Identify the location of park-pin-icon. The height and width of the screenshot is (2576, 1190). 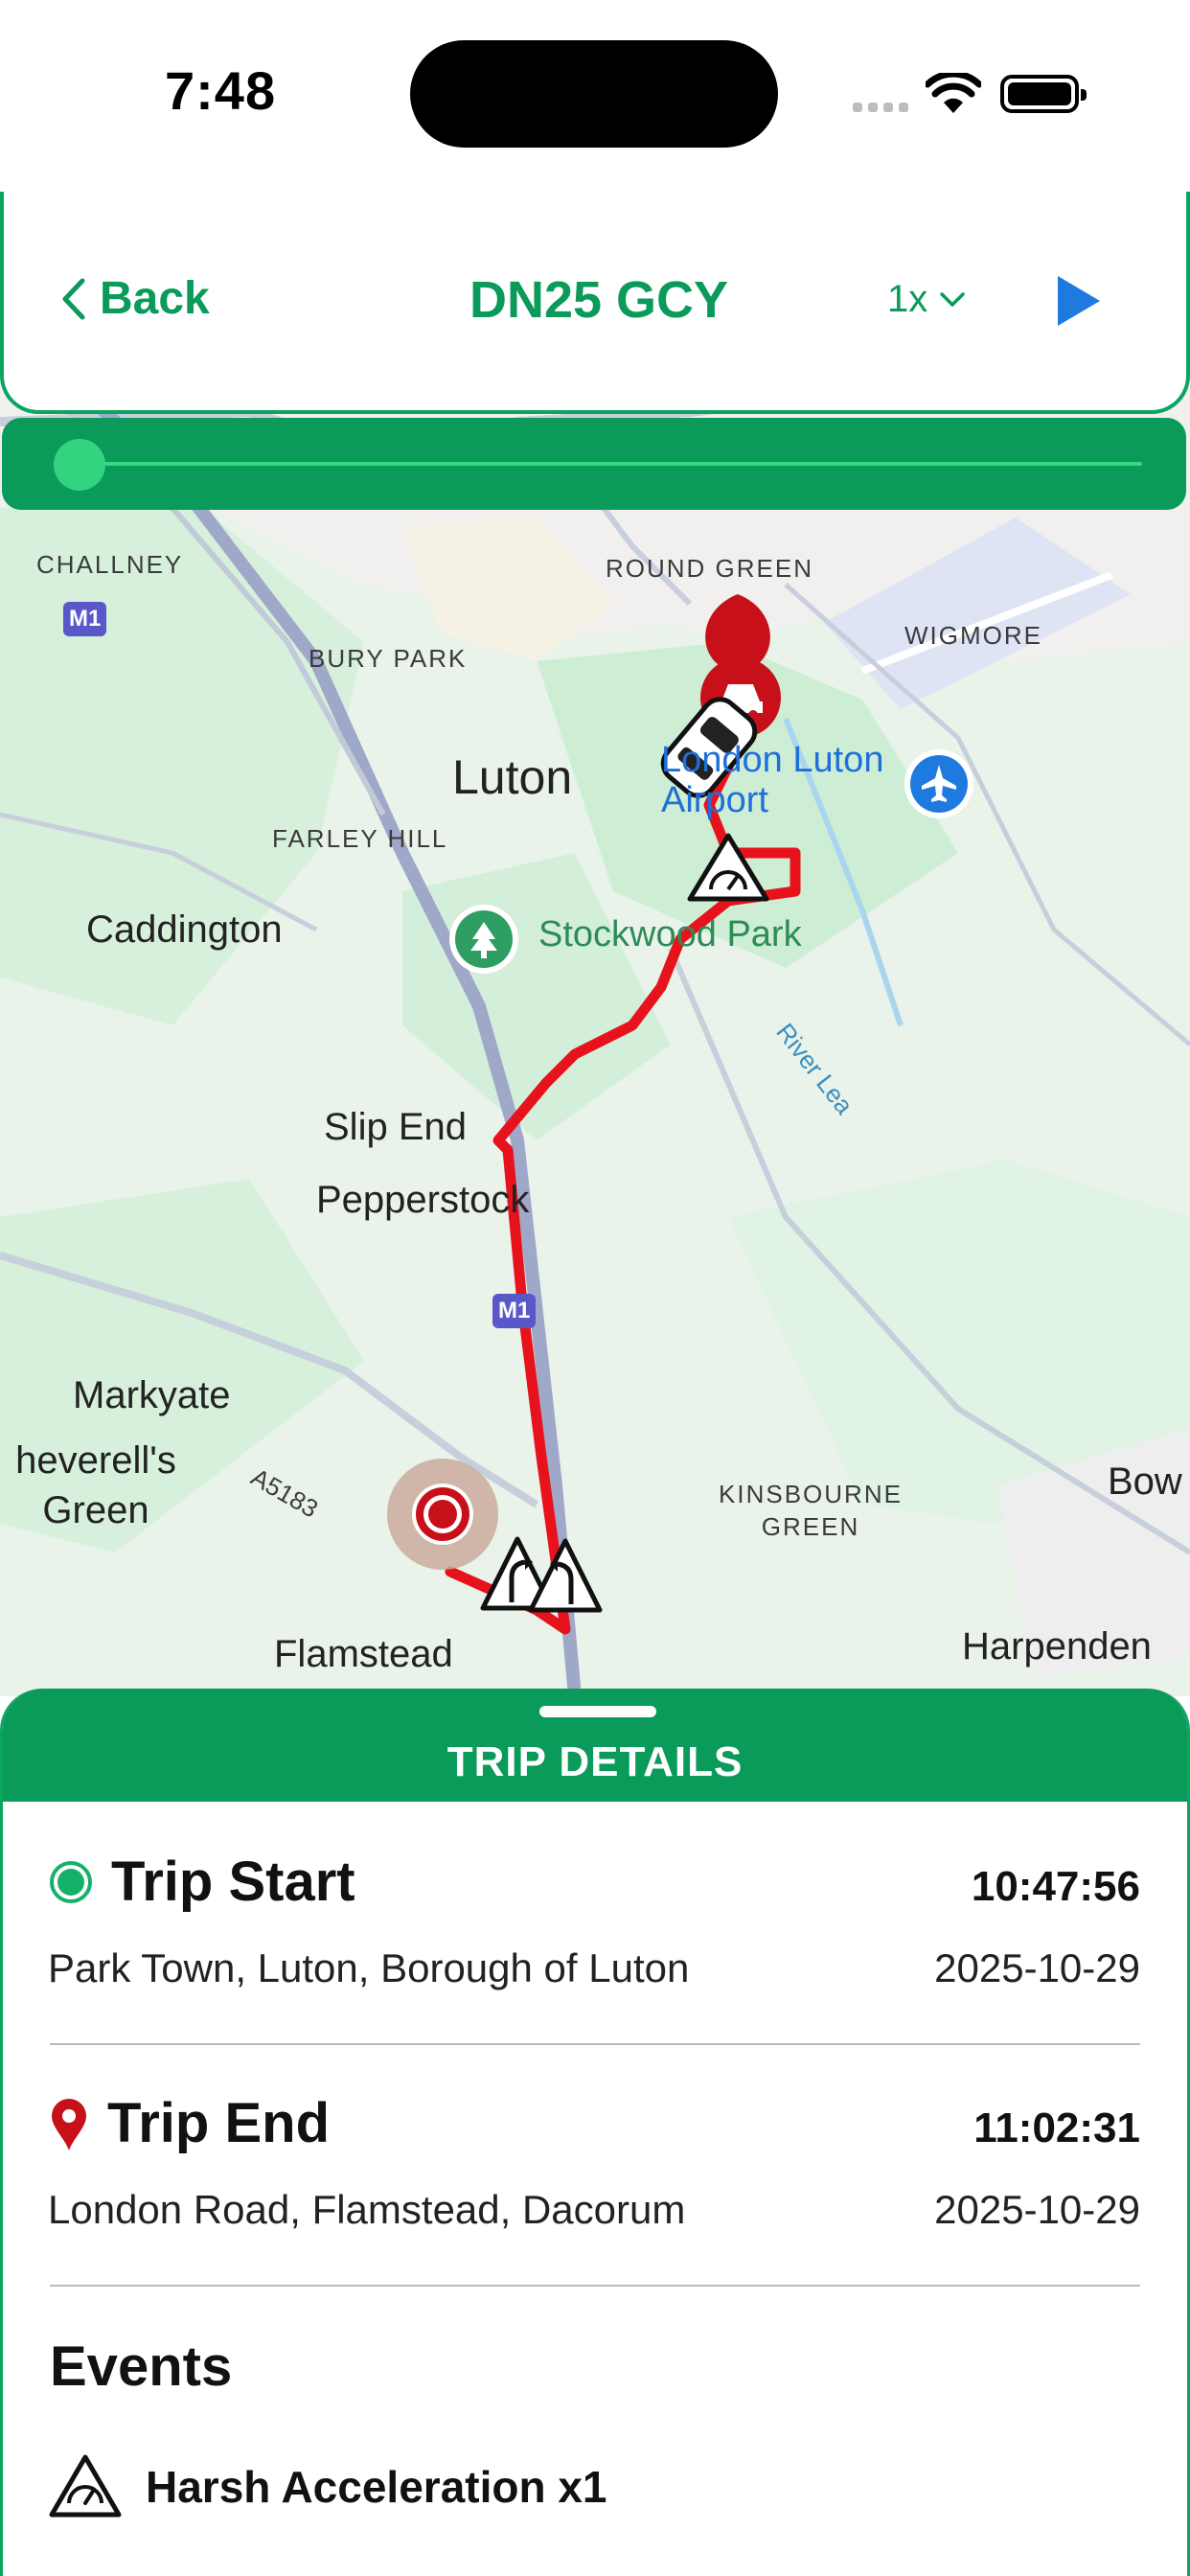
(484, 939).